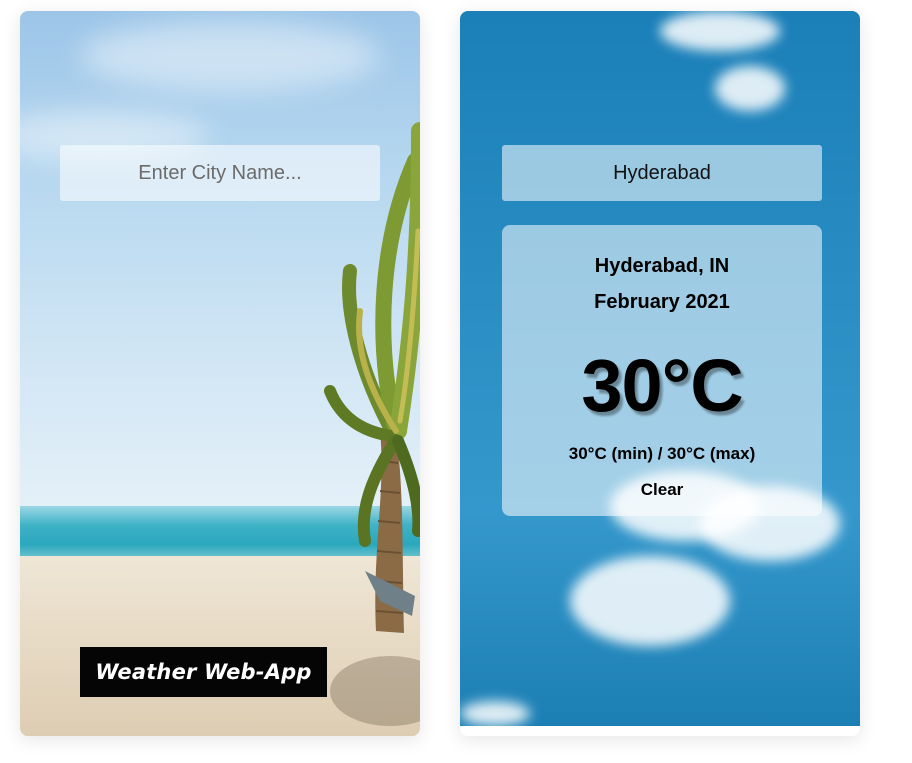  Describe the element at coordinates (662, 385) in the screenshot. I see `temperature-value: 30°C` at that location.